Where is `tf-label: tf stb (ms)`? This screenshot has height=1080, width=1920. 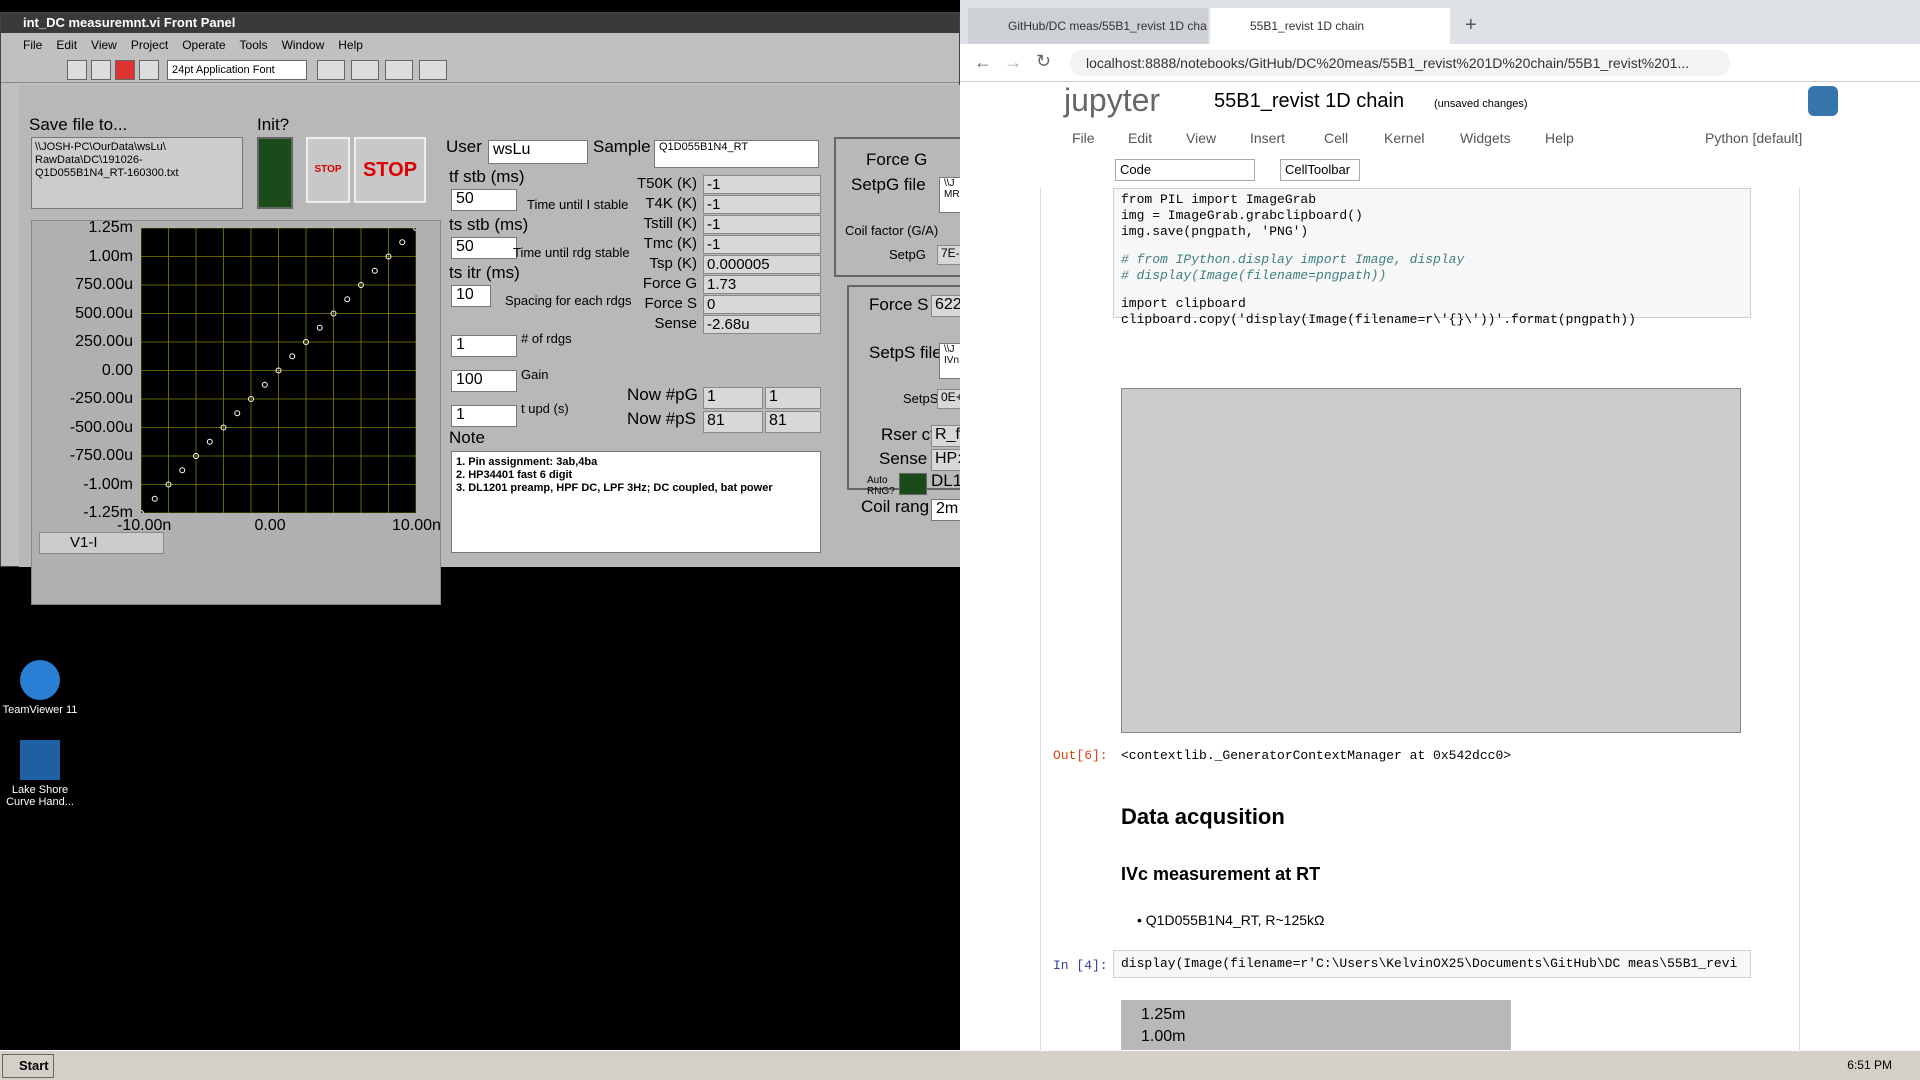
tf-label: tf stb (ms) is located at coordinates (487, 176).